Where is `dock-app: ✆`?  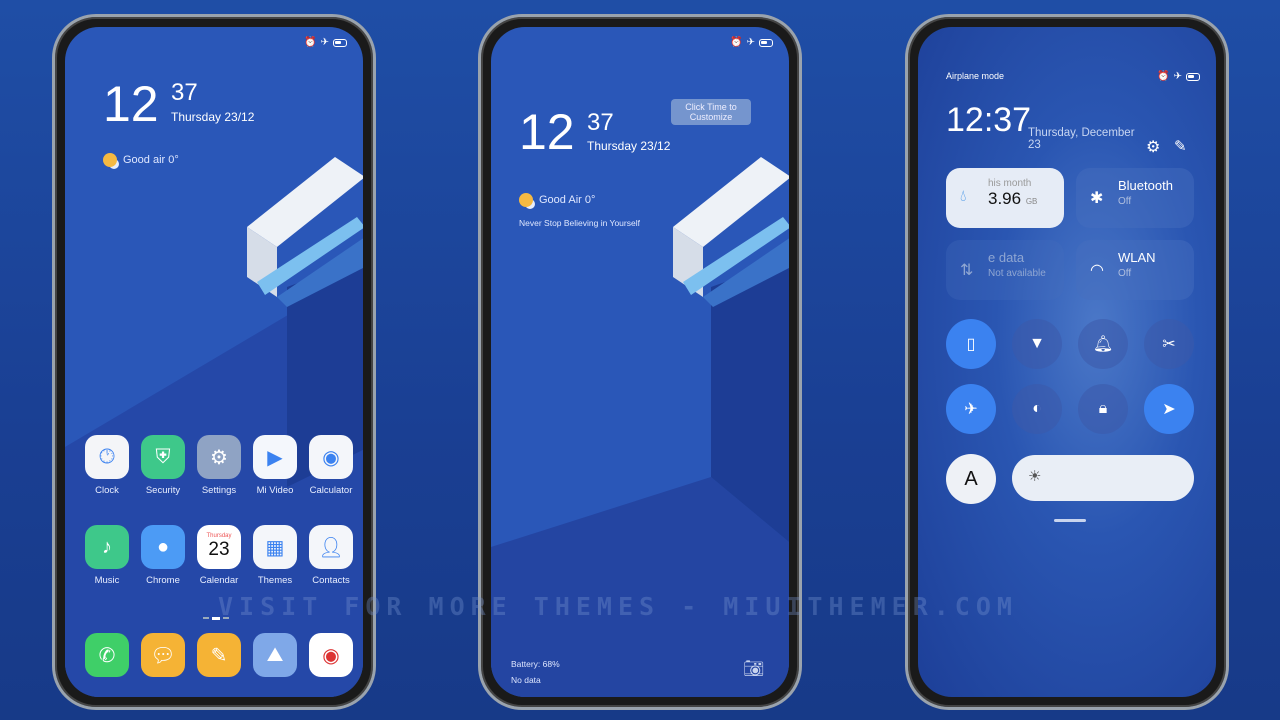
dock-app: ✆ is located at coordinates (107, 658).